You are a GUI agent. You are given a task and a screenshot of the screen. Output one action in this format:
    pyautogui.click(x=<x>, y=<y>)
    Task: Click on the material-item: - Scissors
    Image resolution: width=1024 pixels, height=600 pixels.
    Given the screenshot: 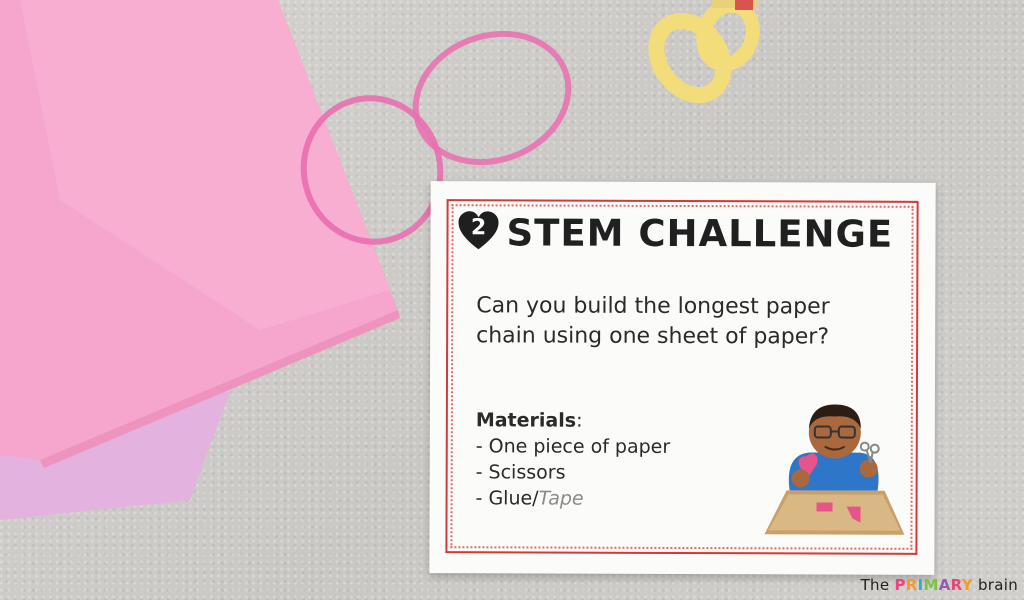 What is the action you would take?
    pyautogui.click(x=520, y=472)
    